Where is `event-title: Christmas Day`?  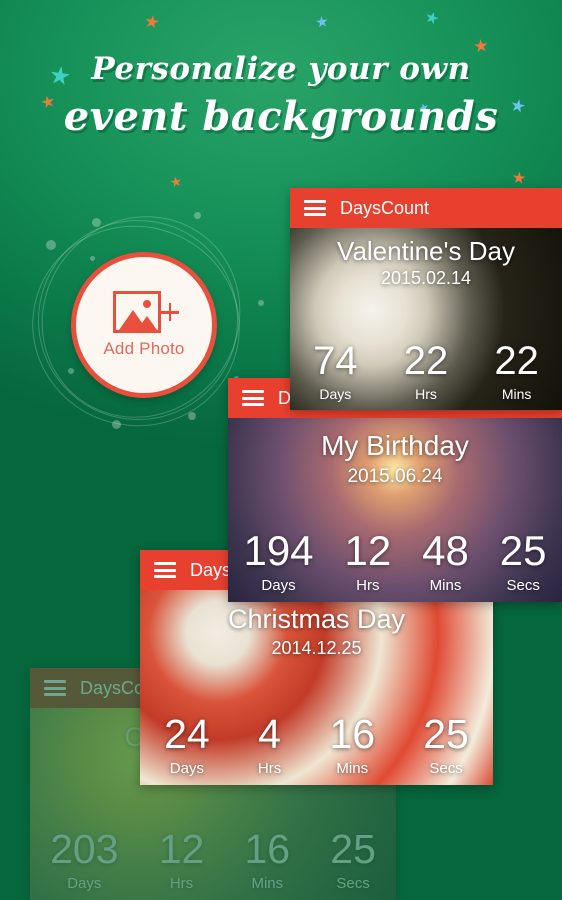 event-title: Christmas Day is located at coordinates (316, 619).